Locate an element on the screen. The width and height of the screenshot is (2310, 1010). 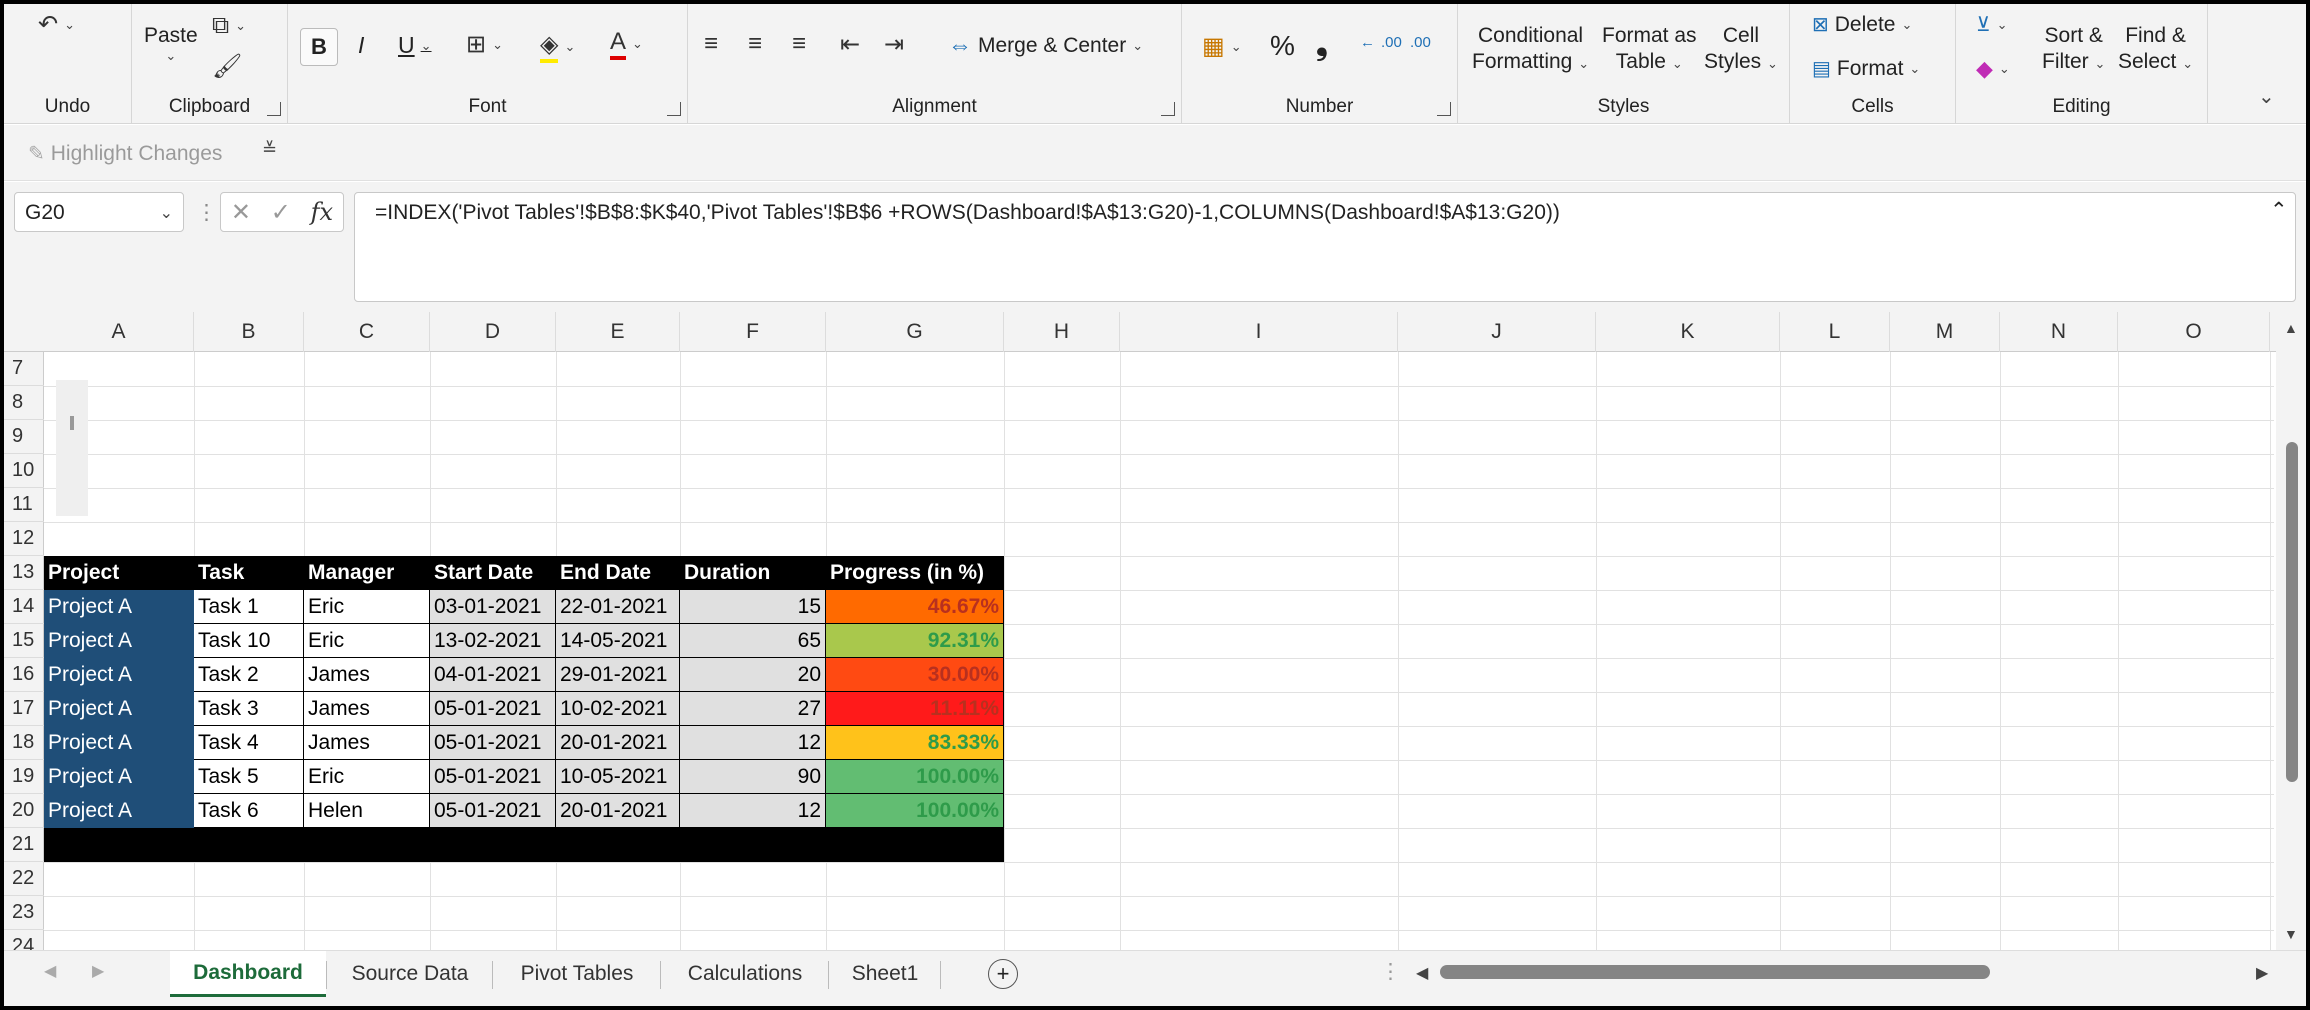
column-header-k: K is located at coordinates (1688, 332).